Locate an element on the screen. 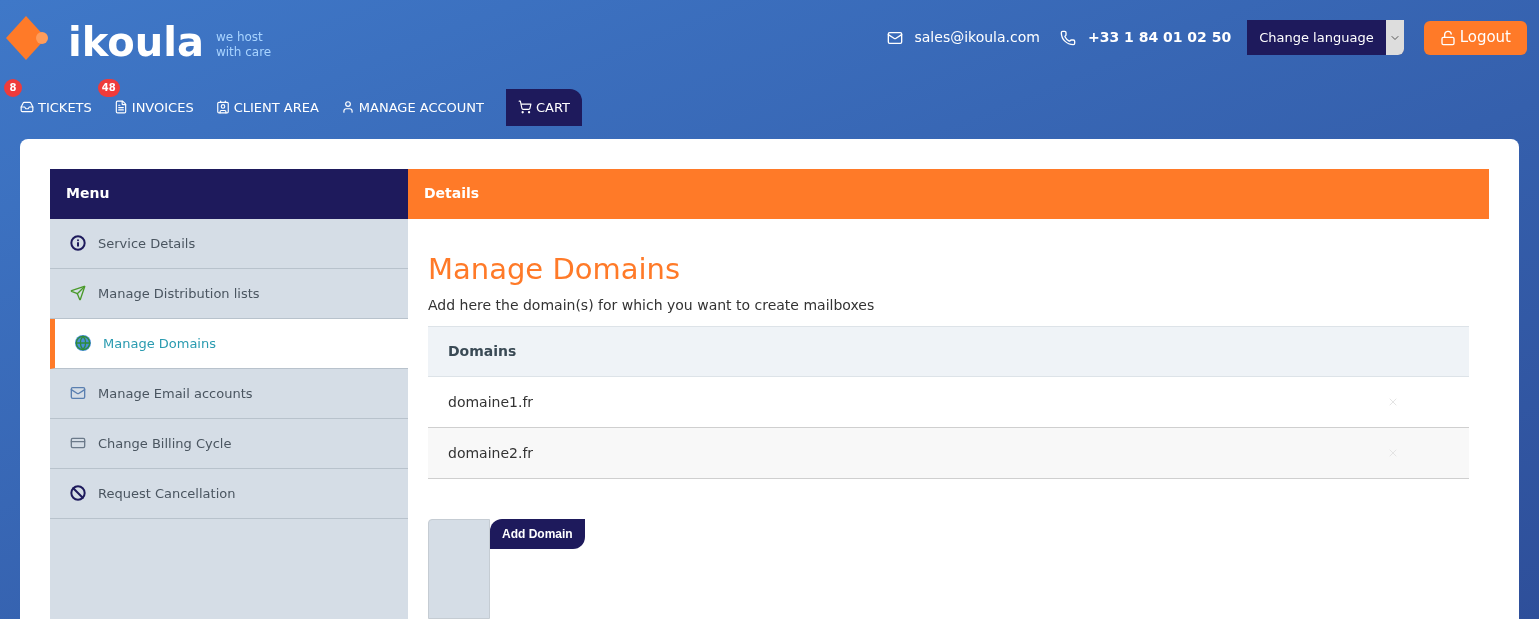  page-heading: Manage Domains is located at coordinates (555, 268).